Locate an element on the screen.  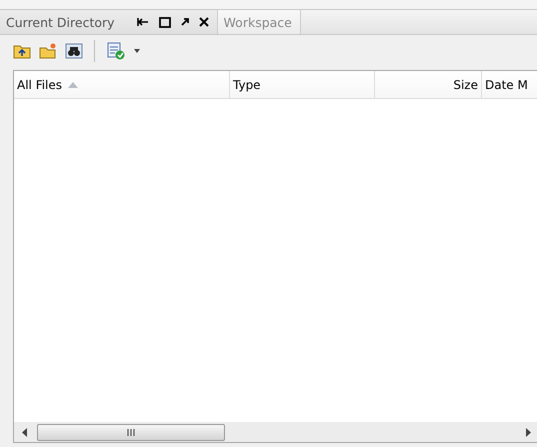
column-header: Size is located at coordinates (465, 85).